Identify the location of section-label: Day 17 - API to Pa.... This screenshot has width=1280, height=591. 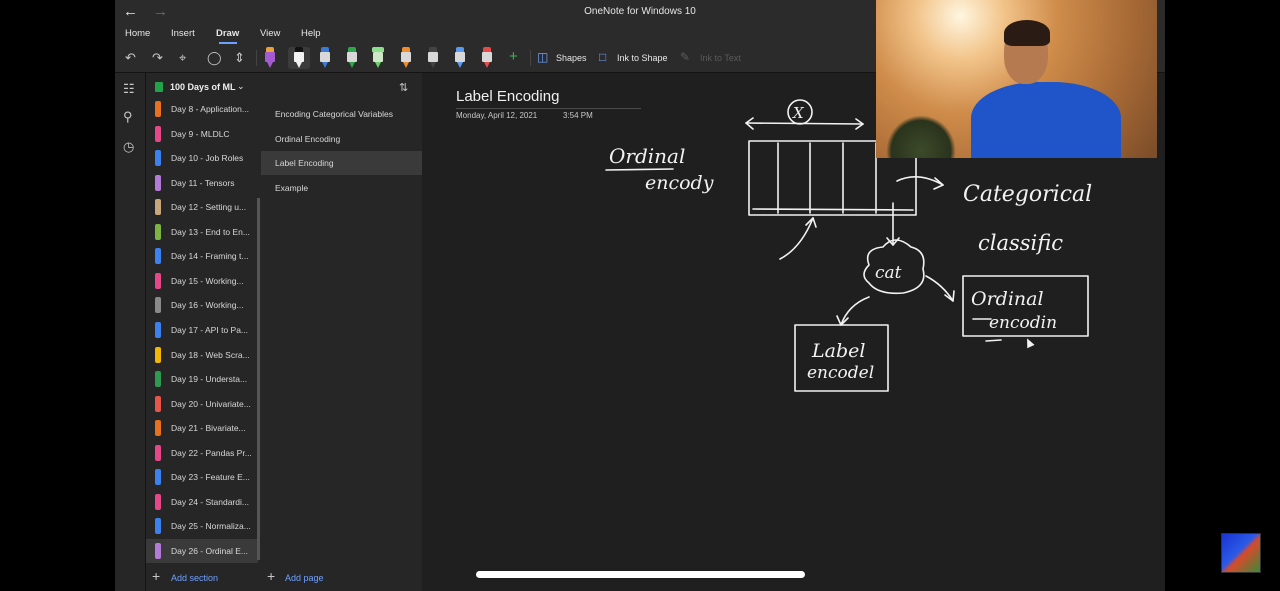
(210, 329).